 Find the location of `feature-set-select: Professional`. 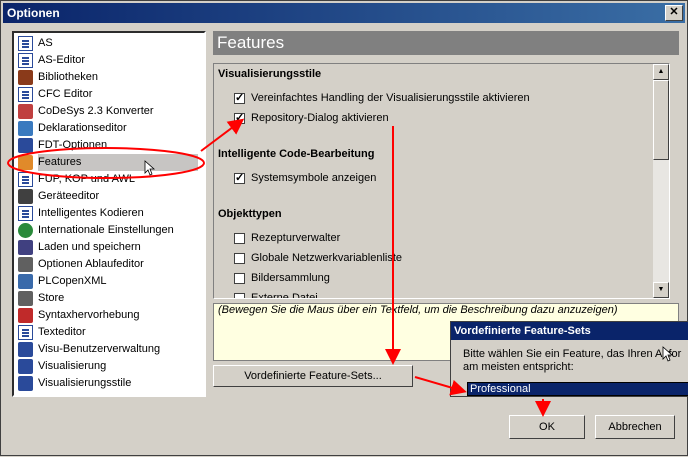

feature-set-select: Professional is located at coordinates (577, 389).